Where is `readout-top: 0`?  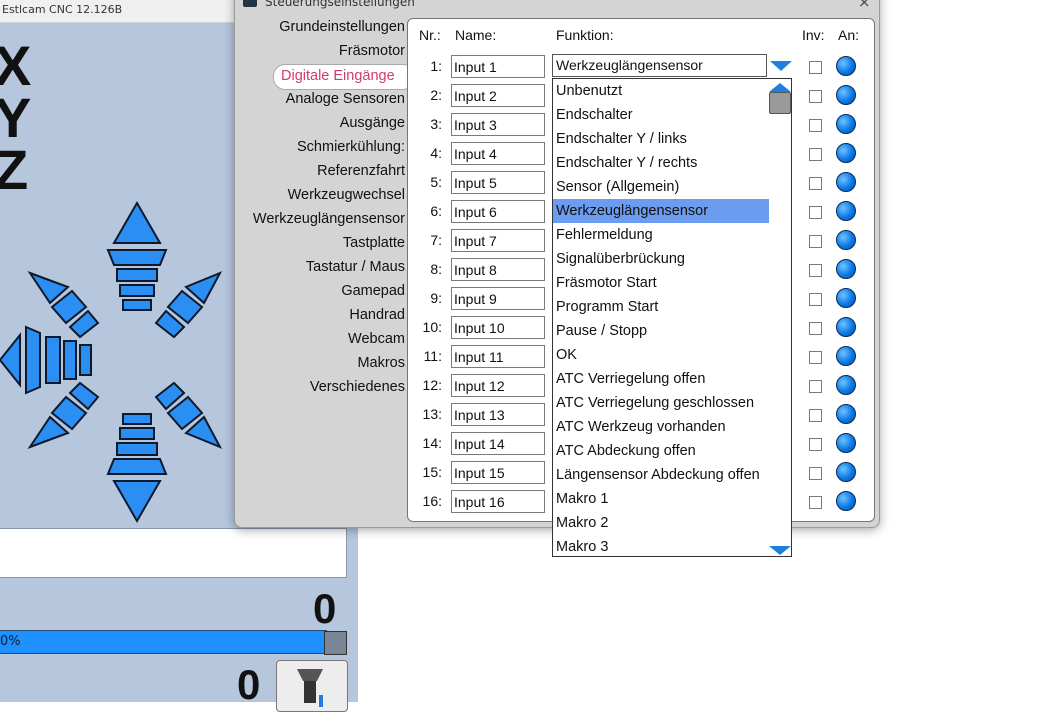 readout-top: 0 is located at coordinates (325, 608).